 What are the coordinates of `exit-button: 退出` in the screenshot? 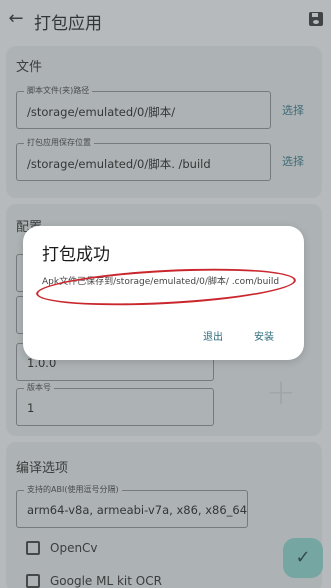 It's located at (213, 335).